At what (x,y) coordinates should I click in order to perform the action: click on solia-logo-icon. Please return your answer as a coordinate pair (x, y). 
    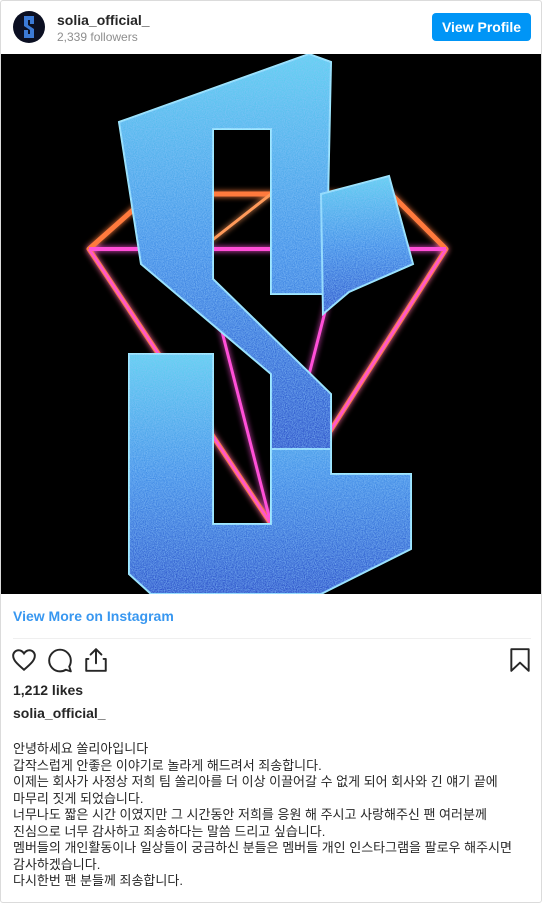
    Looking at the image, I should click on (29, 27).